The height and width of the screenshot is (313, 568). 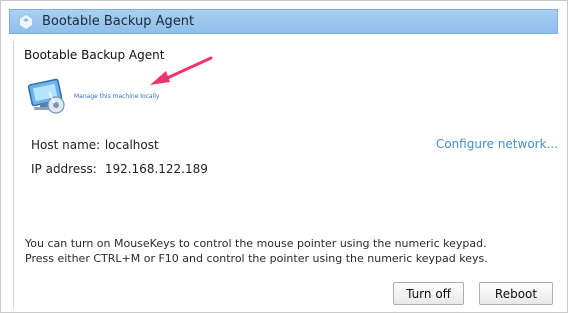 What do you see at coordinates (66, 145) in the screenshot?
I see `host-name-label: Host name:` at bounding box center [66, 145].